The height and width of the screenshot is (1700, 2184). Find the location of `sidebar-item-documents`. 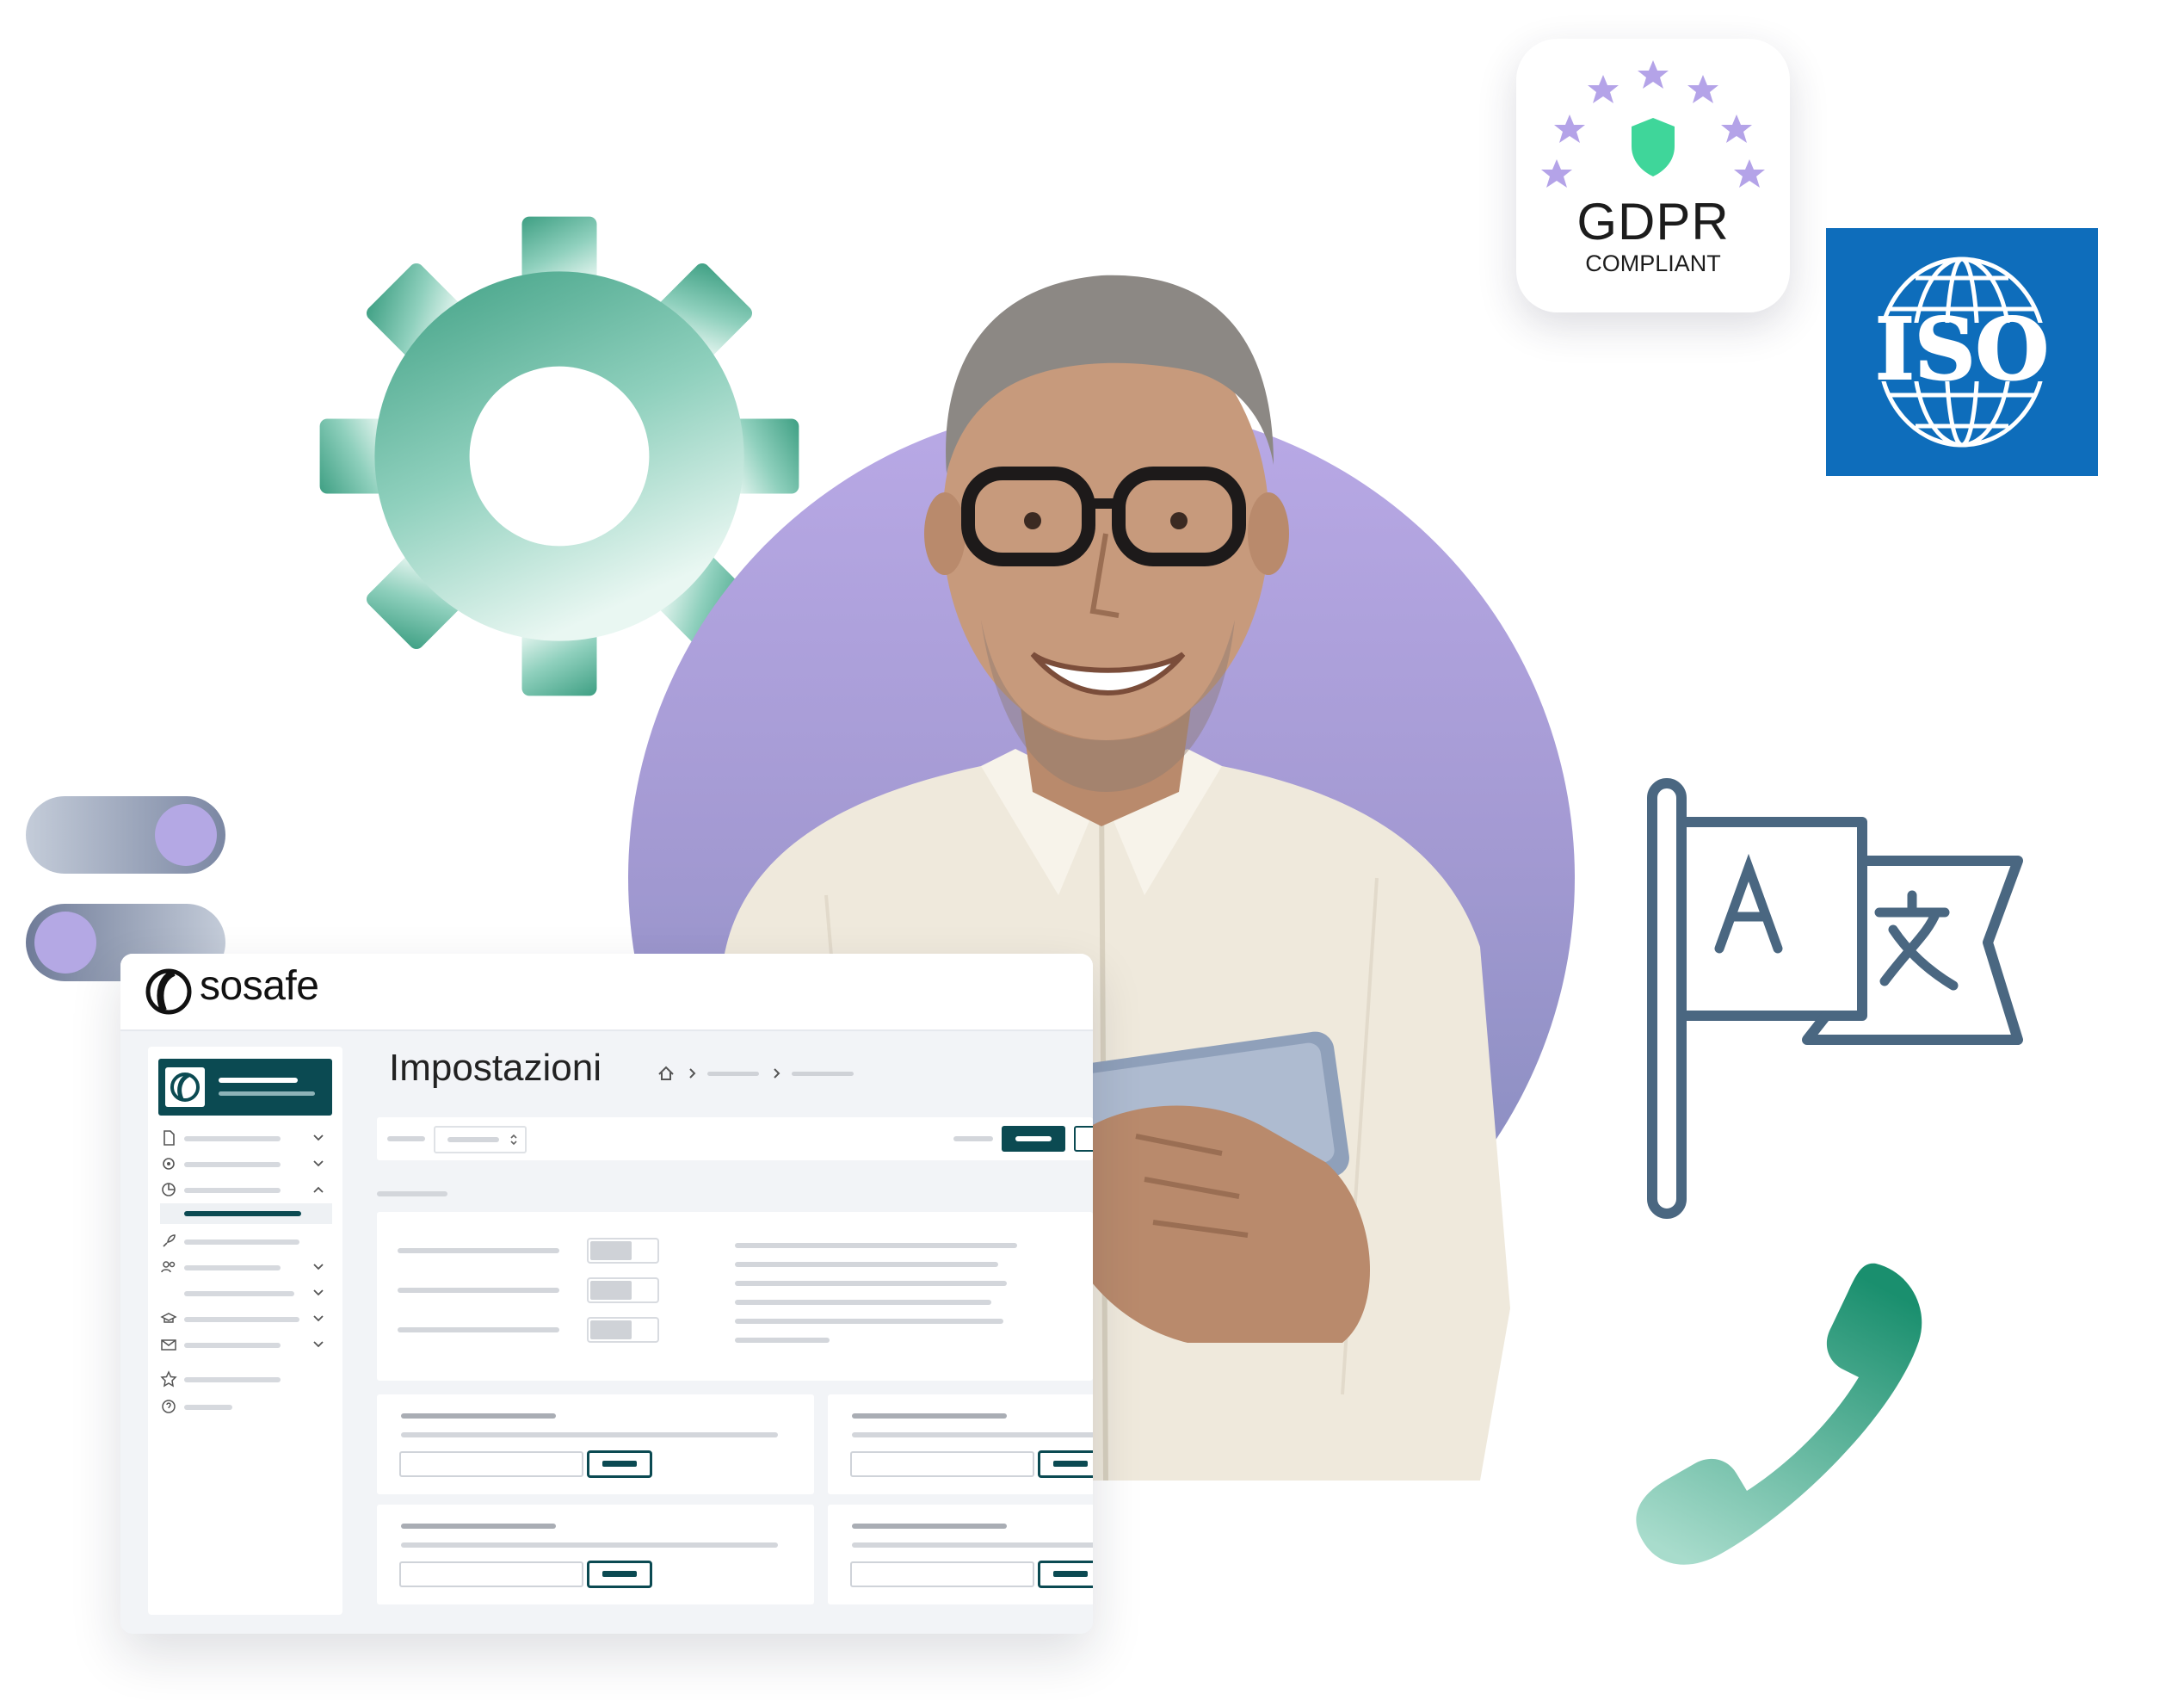

sidebar-item-documents is located at coordinates (246, 1139).